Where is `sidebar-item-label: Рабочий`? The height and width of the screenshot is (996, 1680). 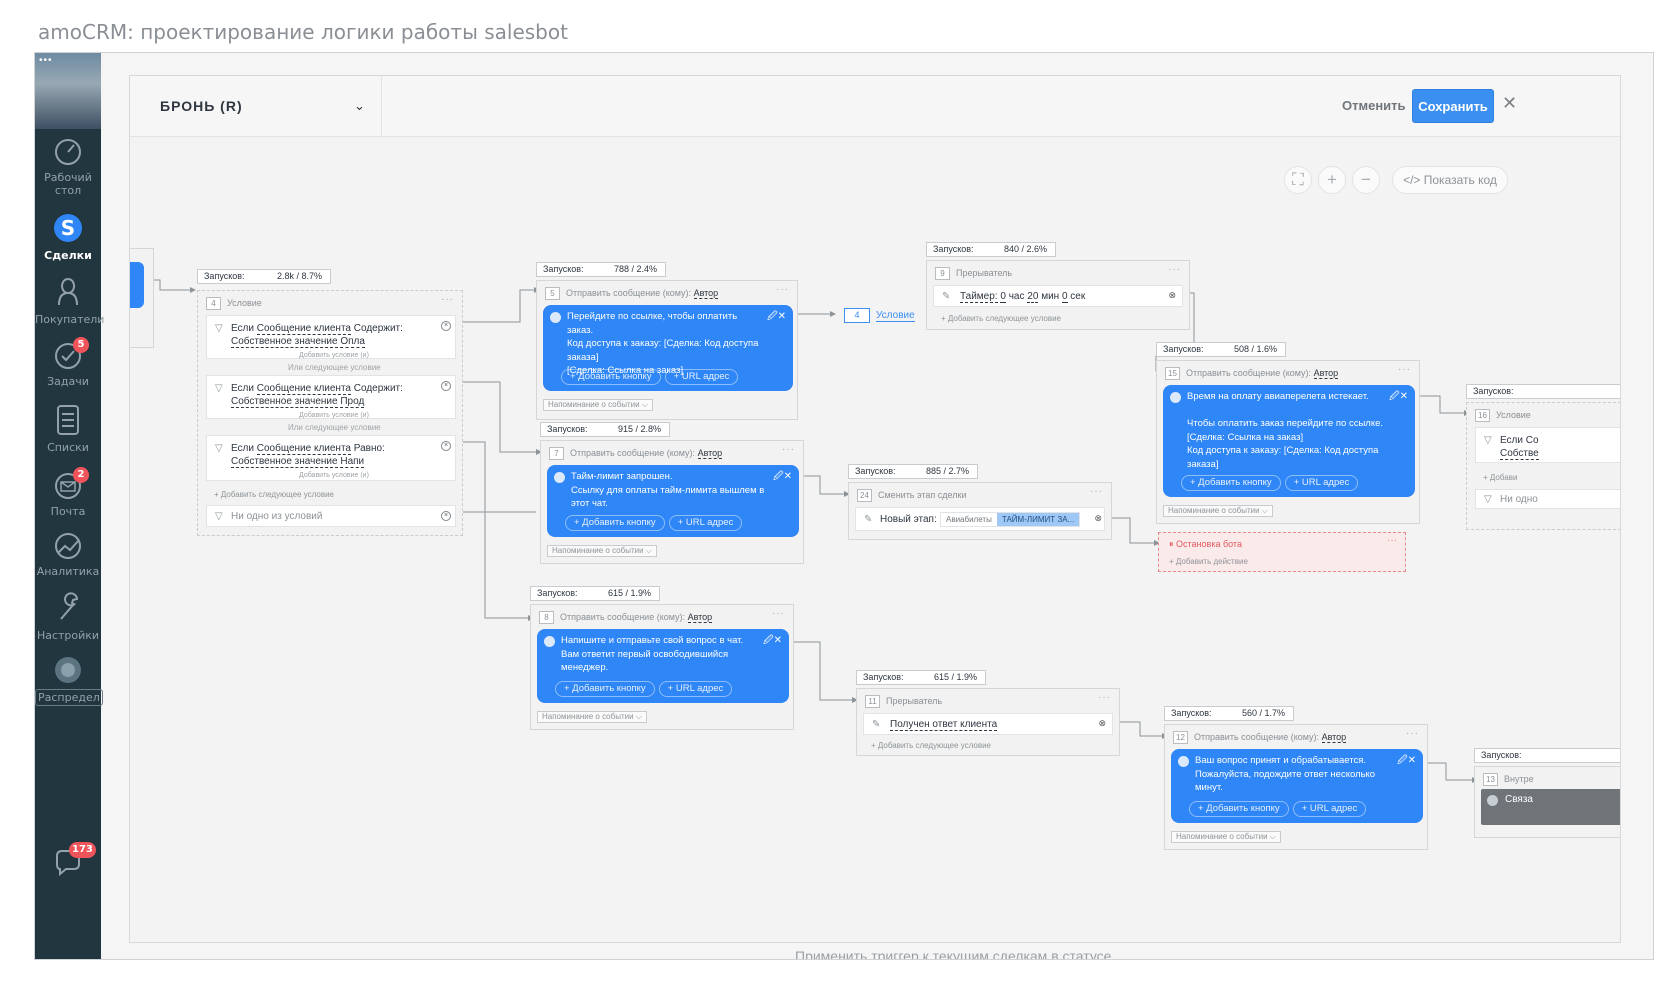 sidebar-item-label: Рабочий is located at coordinates (68, 177).